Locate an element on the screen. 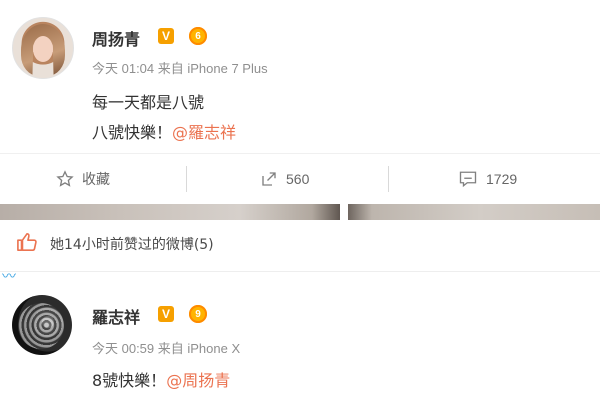 The height and width of the screenshot is (400, 600). photo-thumbnail-strip is located at coordinates (300, 212).